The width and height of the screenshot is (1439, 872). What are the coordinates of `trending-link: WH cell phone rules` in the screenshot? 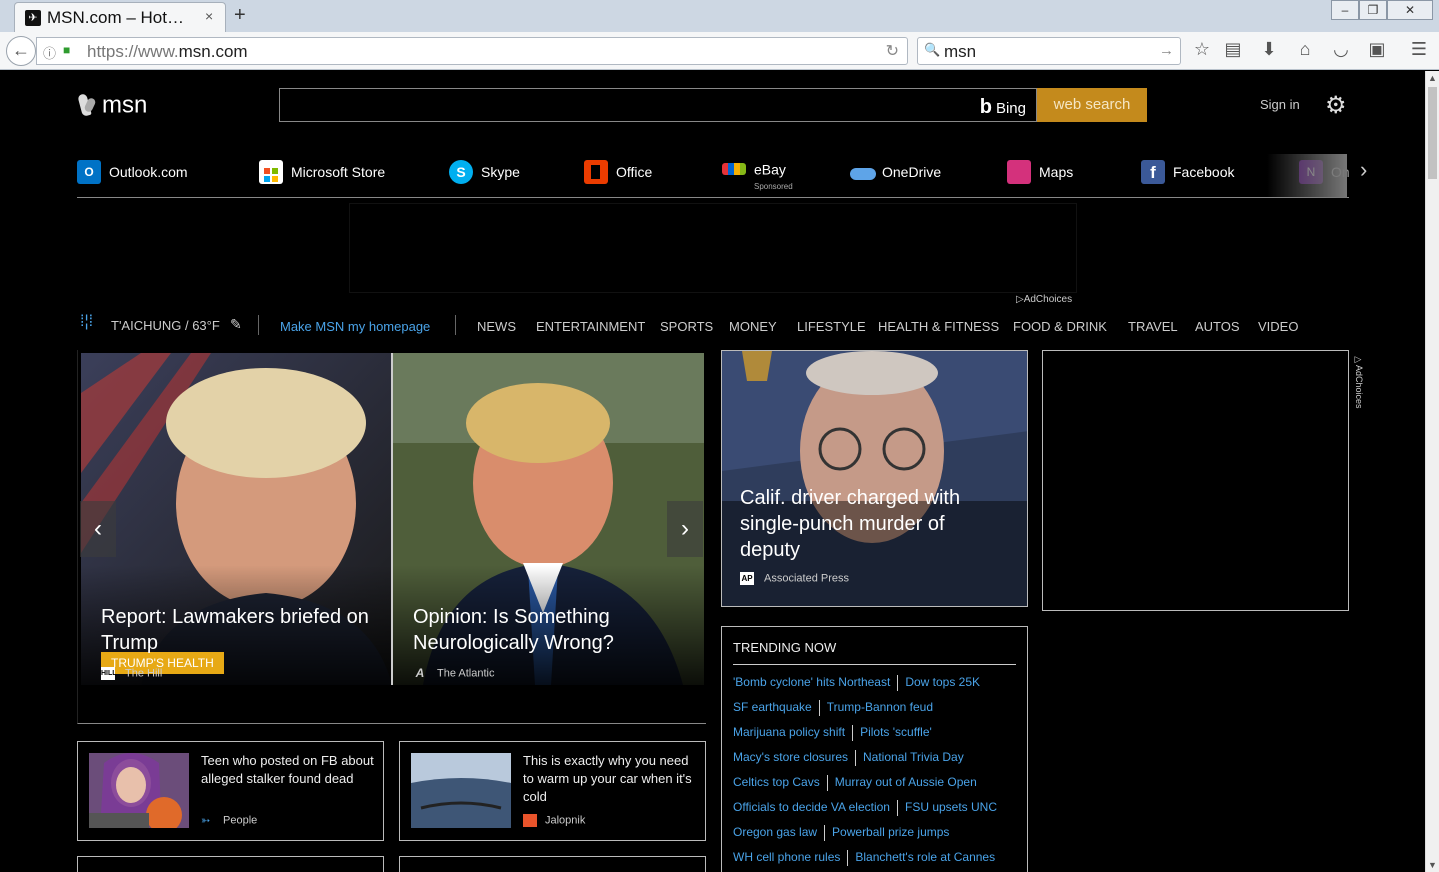 It's located at (786, 857).